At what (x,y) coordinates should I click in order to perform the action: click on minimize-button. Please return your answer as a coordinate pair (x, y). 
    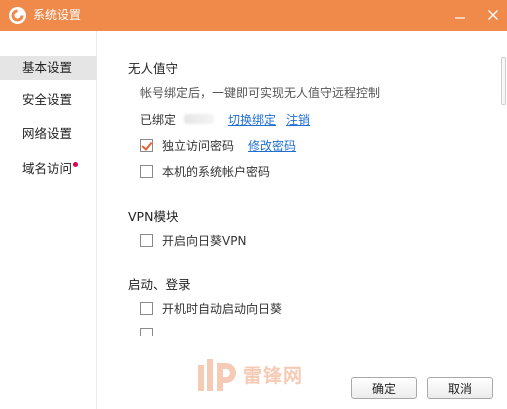
    Looking at the image, I should click on (460, 15).